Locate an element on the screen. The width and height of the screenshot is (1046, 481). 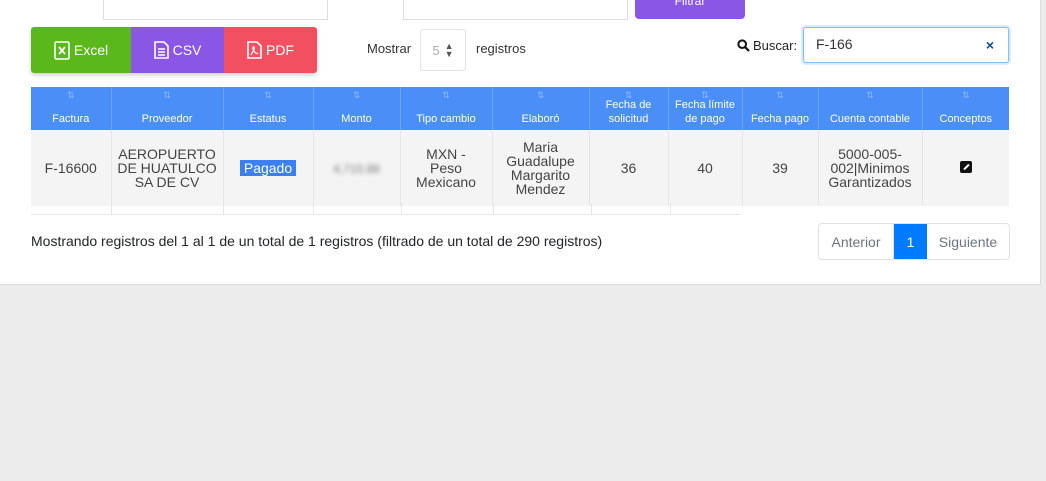
updown-arrows-icon: ▲ ▼ is located at coordinates (449, 50).